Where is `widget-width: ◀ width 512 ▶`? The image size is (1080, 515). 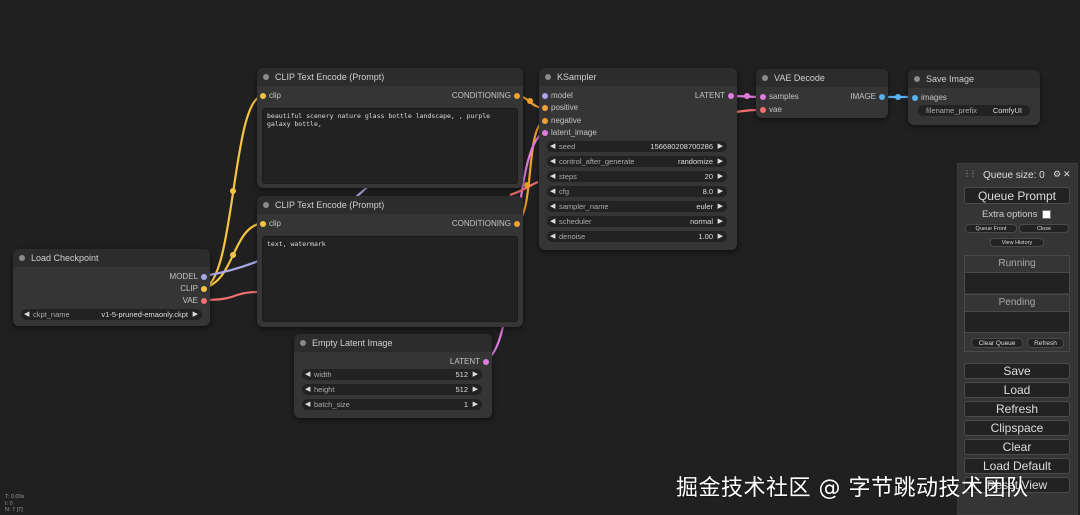 widget-width: ◀ width 512 ▶ is located at coordinates (392, 374).